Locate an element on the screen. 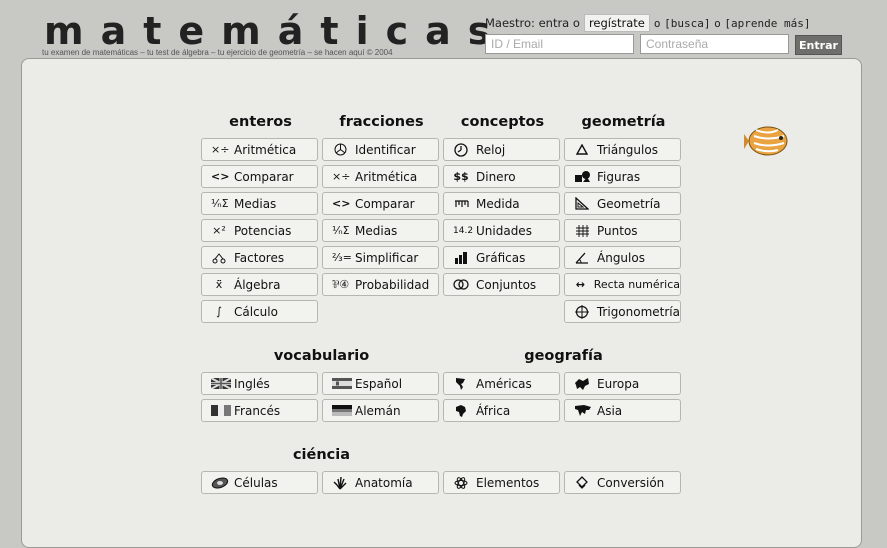  vocabulario-frances-button: Francés is located at coordinates (259, 410).